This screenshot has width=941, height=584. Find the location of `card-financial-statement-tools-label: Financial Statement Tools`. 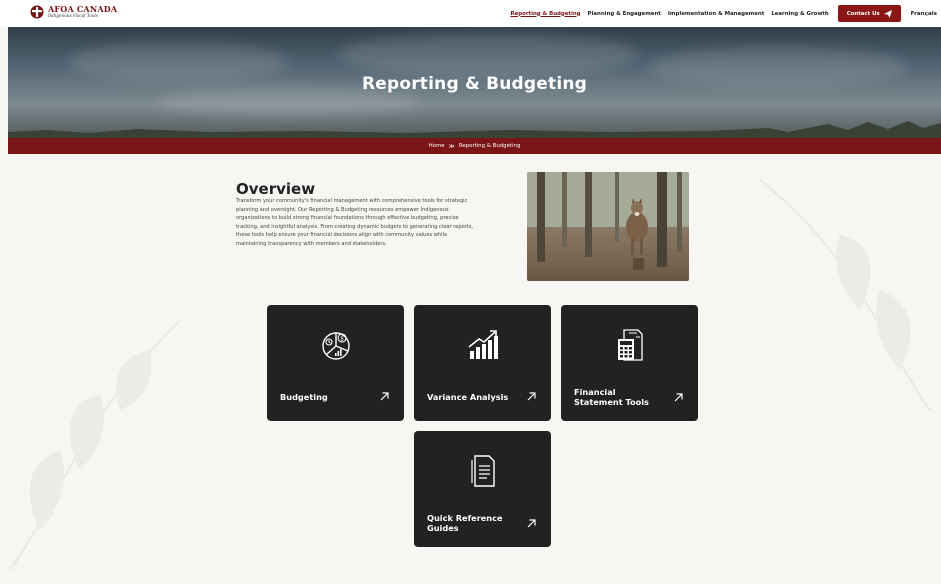

card-financial-statement-tools-label: Financial Statement Tools is located at coordinates (611, 397).